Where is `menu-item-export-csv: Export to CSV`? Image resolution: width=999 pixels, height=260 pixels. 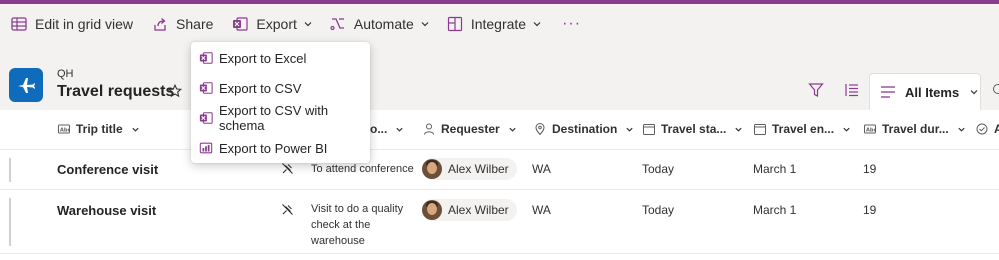 menu-item-export-csv: Export to CSV is located at coordinates (280, 88).